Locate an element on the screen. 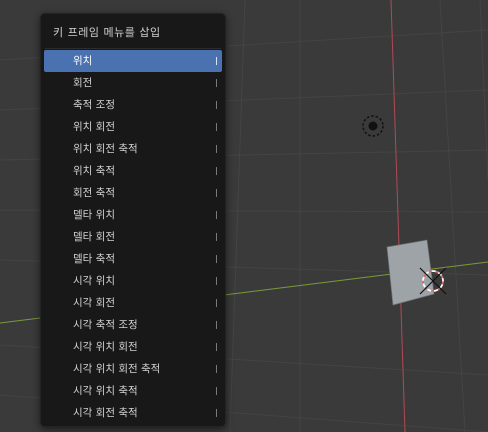  menu-item: 델타 회전 is located at coordinates (133, 237).